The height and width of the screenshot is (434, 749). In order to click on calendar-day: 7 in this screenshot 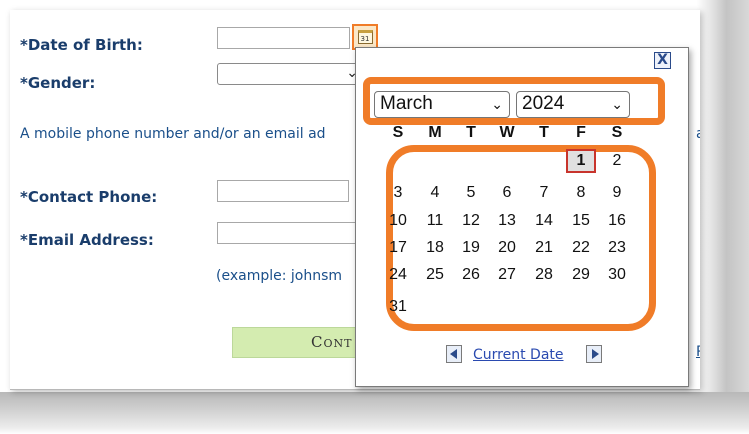, I will do `click(544, 193)`.